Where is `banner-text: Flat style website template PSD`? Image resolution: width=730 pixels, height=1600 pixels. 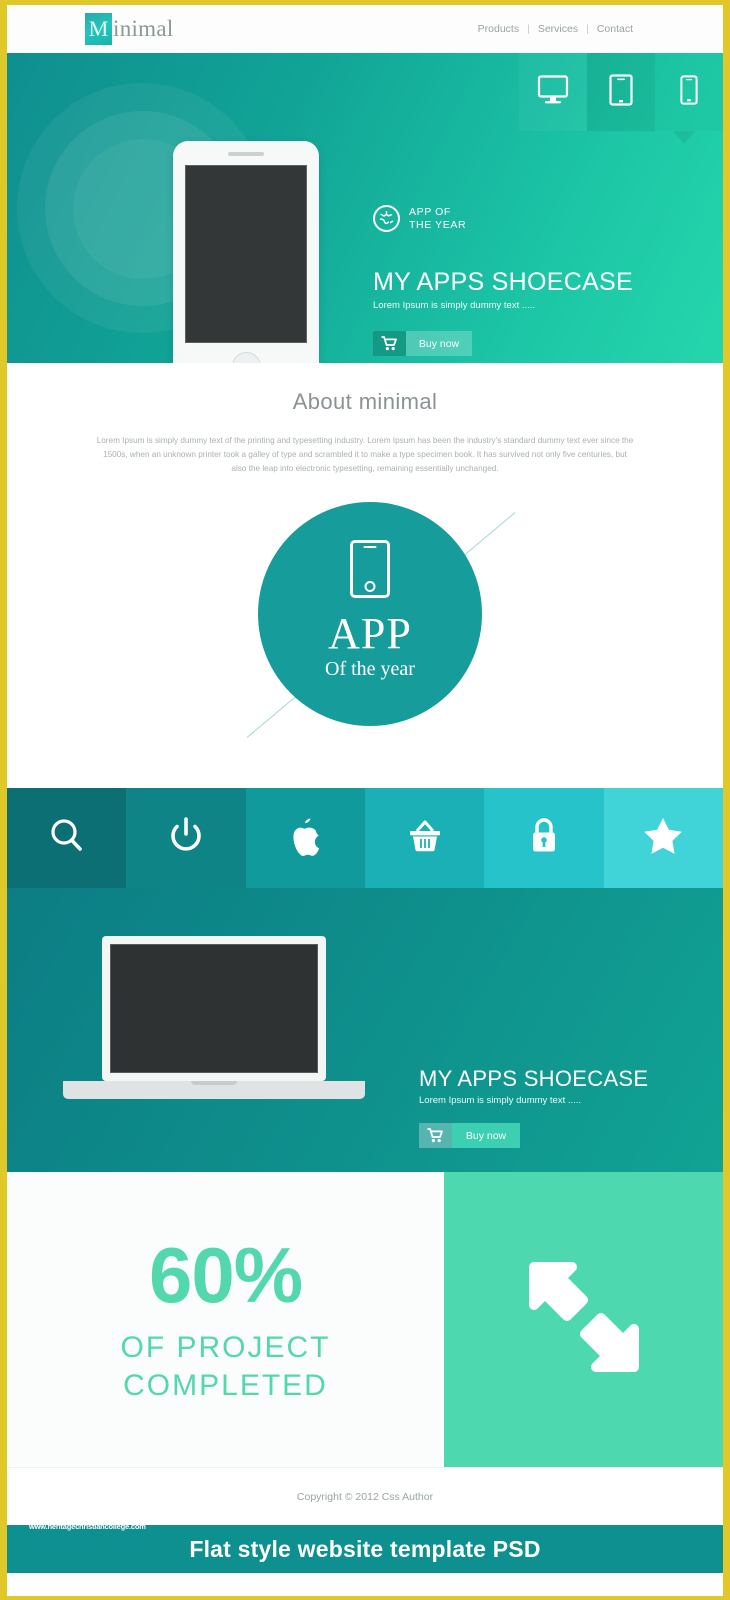 banner-text: Flat style website template PSD is located at coordinates (365, 1548).